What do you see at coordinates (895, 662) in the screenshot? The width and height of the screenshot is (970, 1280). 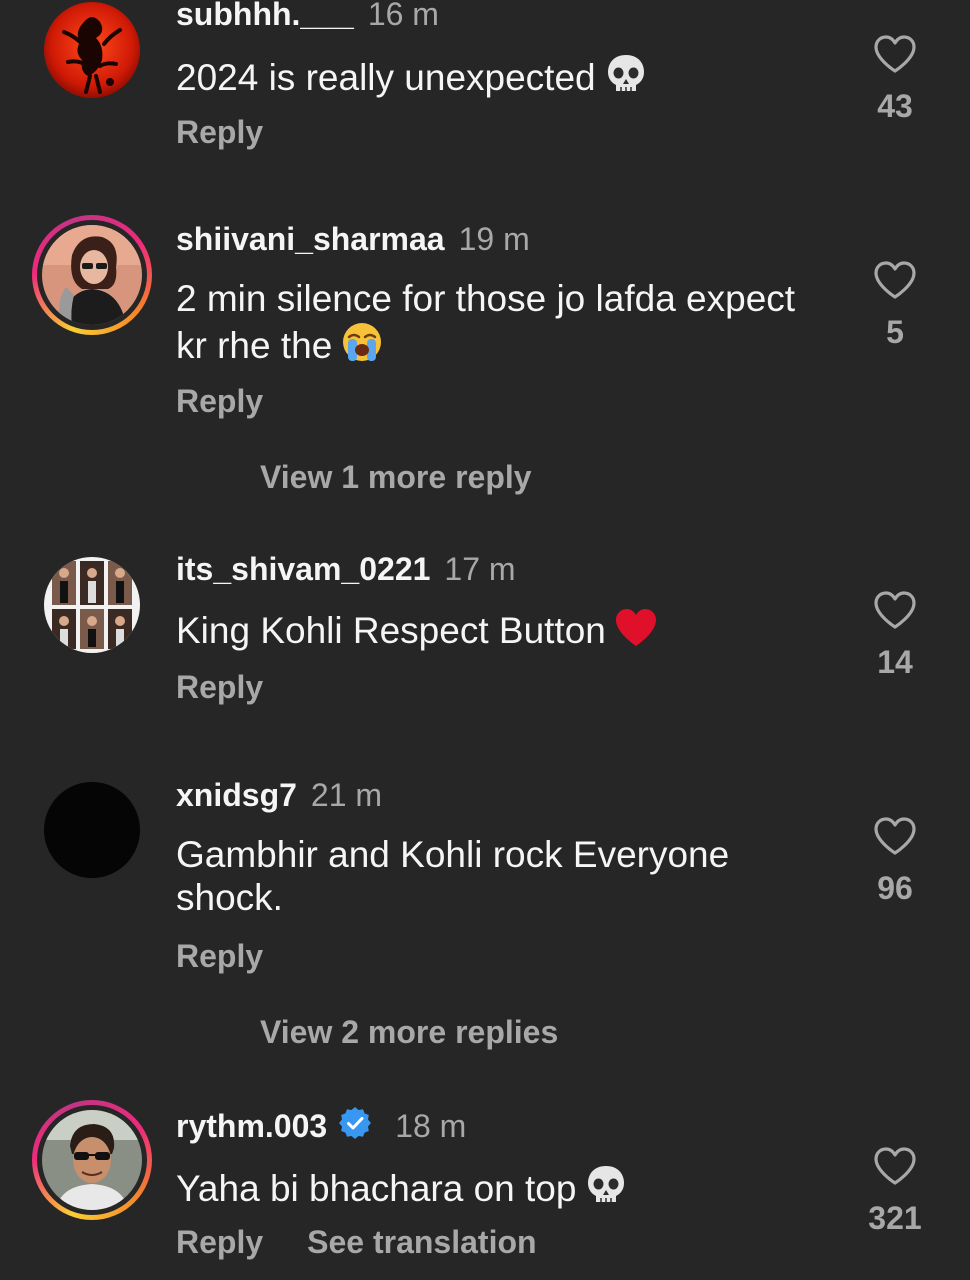 I see `like-count: 14` at bounding box center [895, 662].